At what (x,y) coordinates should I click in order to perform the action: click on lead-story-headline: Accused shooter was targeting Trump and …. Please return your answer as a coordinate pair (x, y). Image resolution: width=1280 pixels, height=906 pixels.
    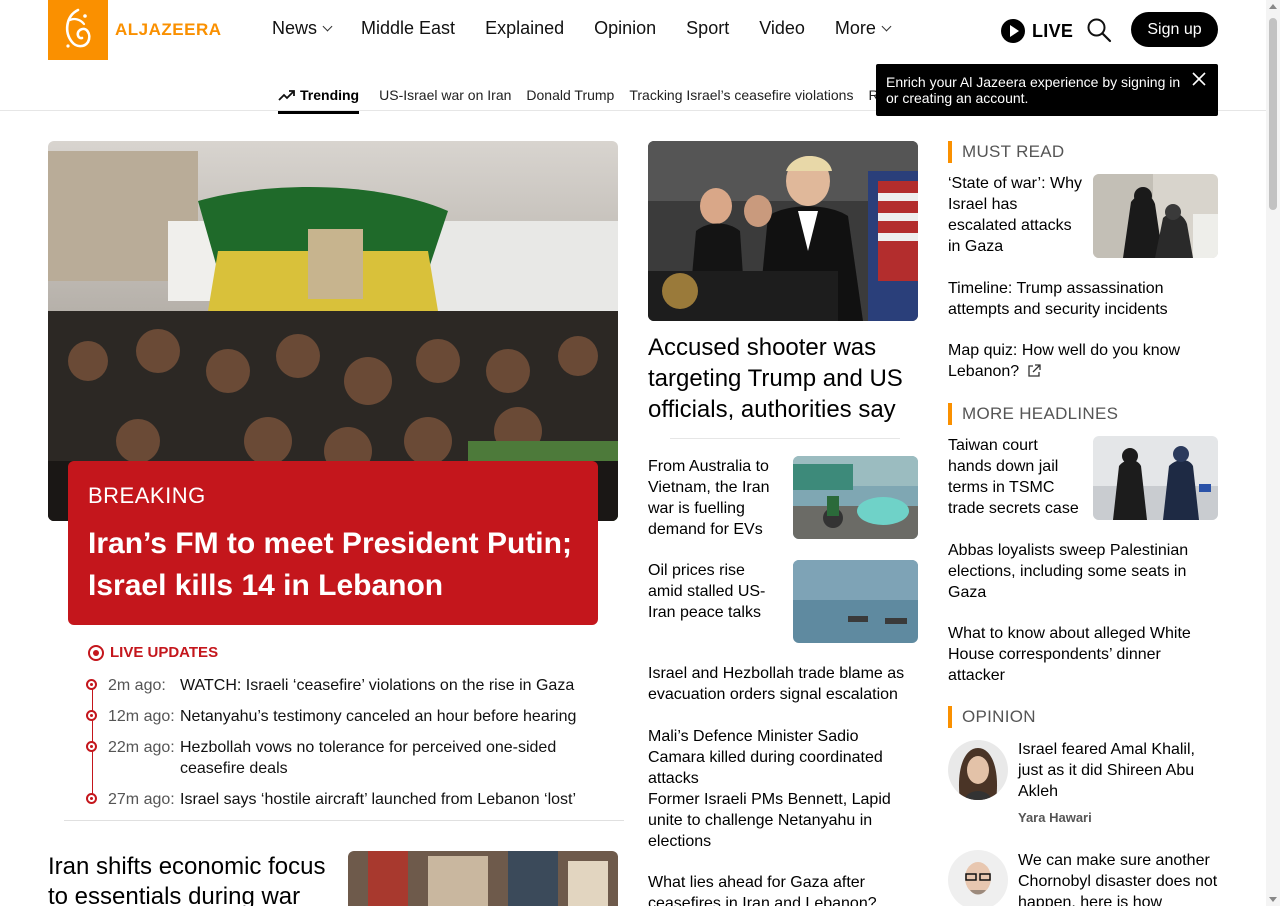
    Looking at the image, I should click on (783, 378).